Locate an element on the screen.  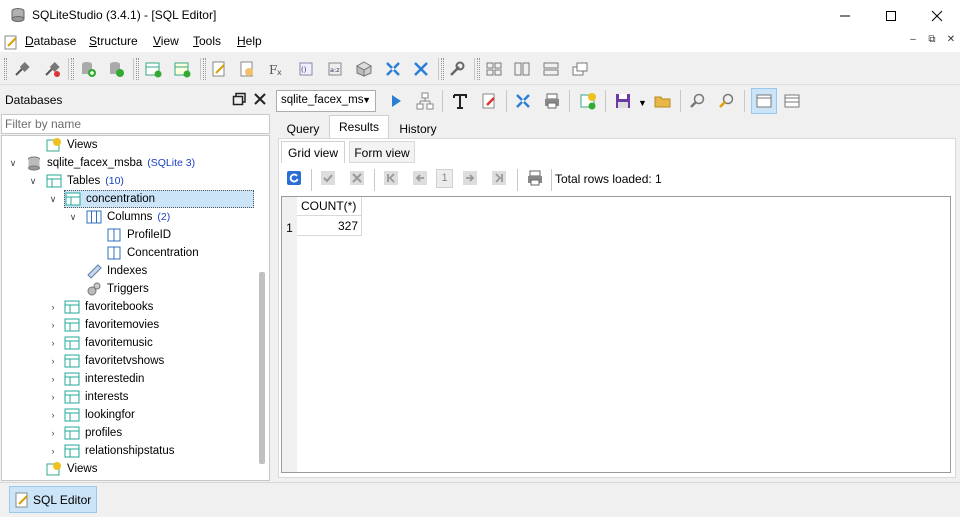
refresh-button is located at coordinates (294, 178).